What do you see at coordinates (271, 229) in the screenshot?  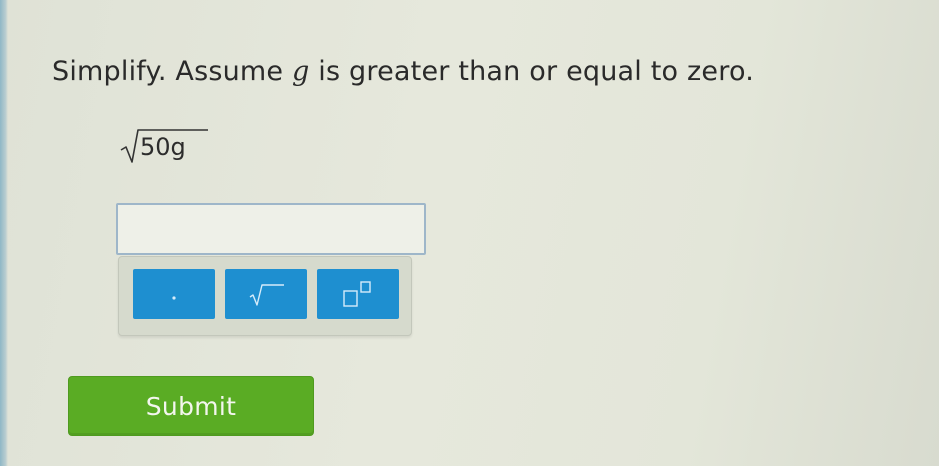 I see `answer-input` at bounding box center [271, 229].